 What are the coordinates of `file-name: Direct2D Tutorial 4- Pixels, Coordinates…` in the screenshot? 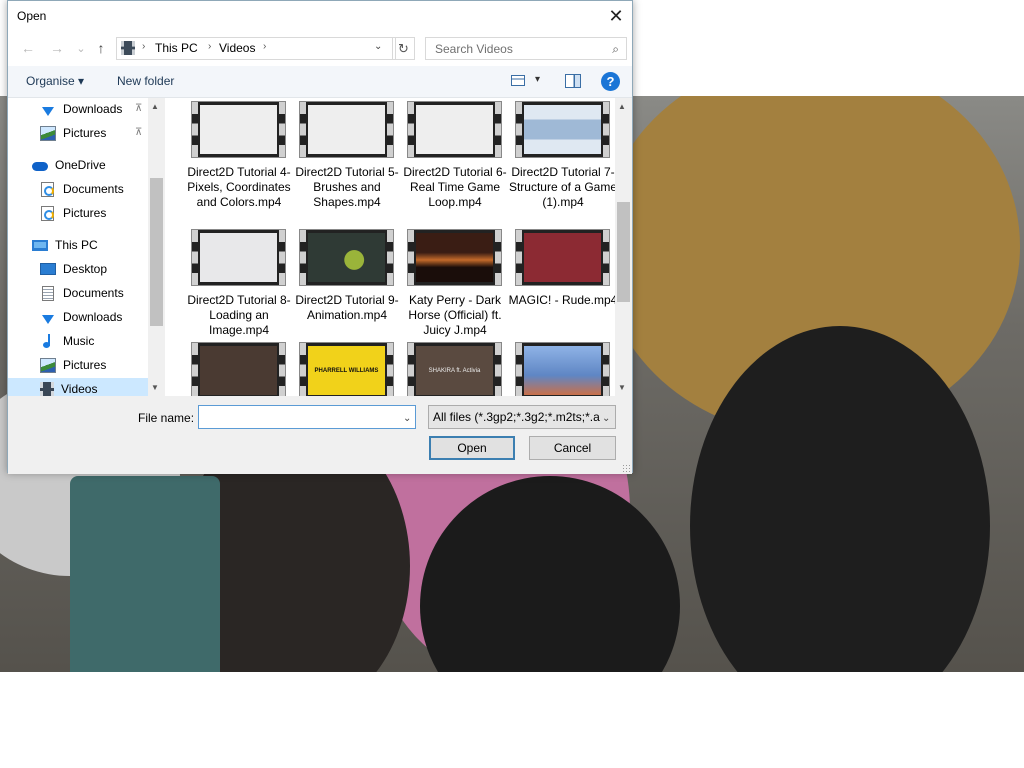 It's located at (239, 187).